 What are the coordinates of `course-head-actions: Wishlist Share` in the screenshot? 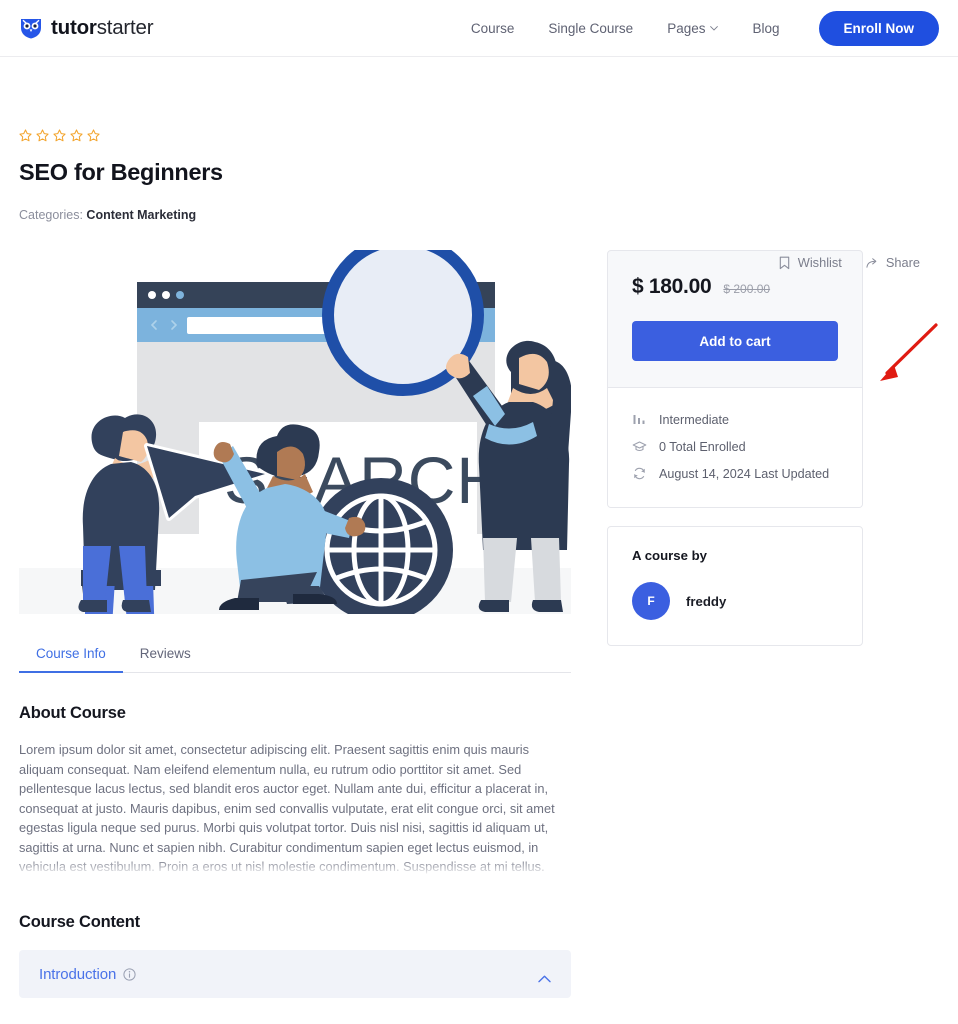 It's located at (849, 262).